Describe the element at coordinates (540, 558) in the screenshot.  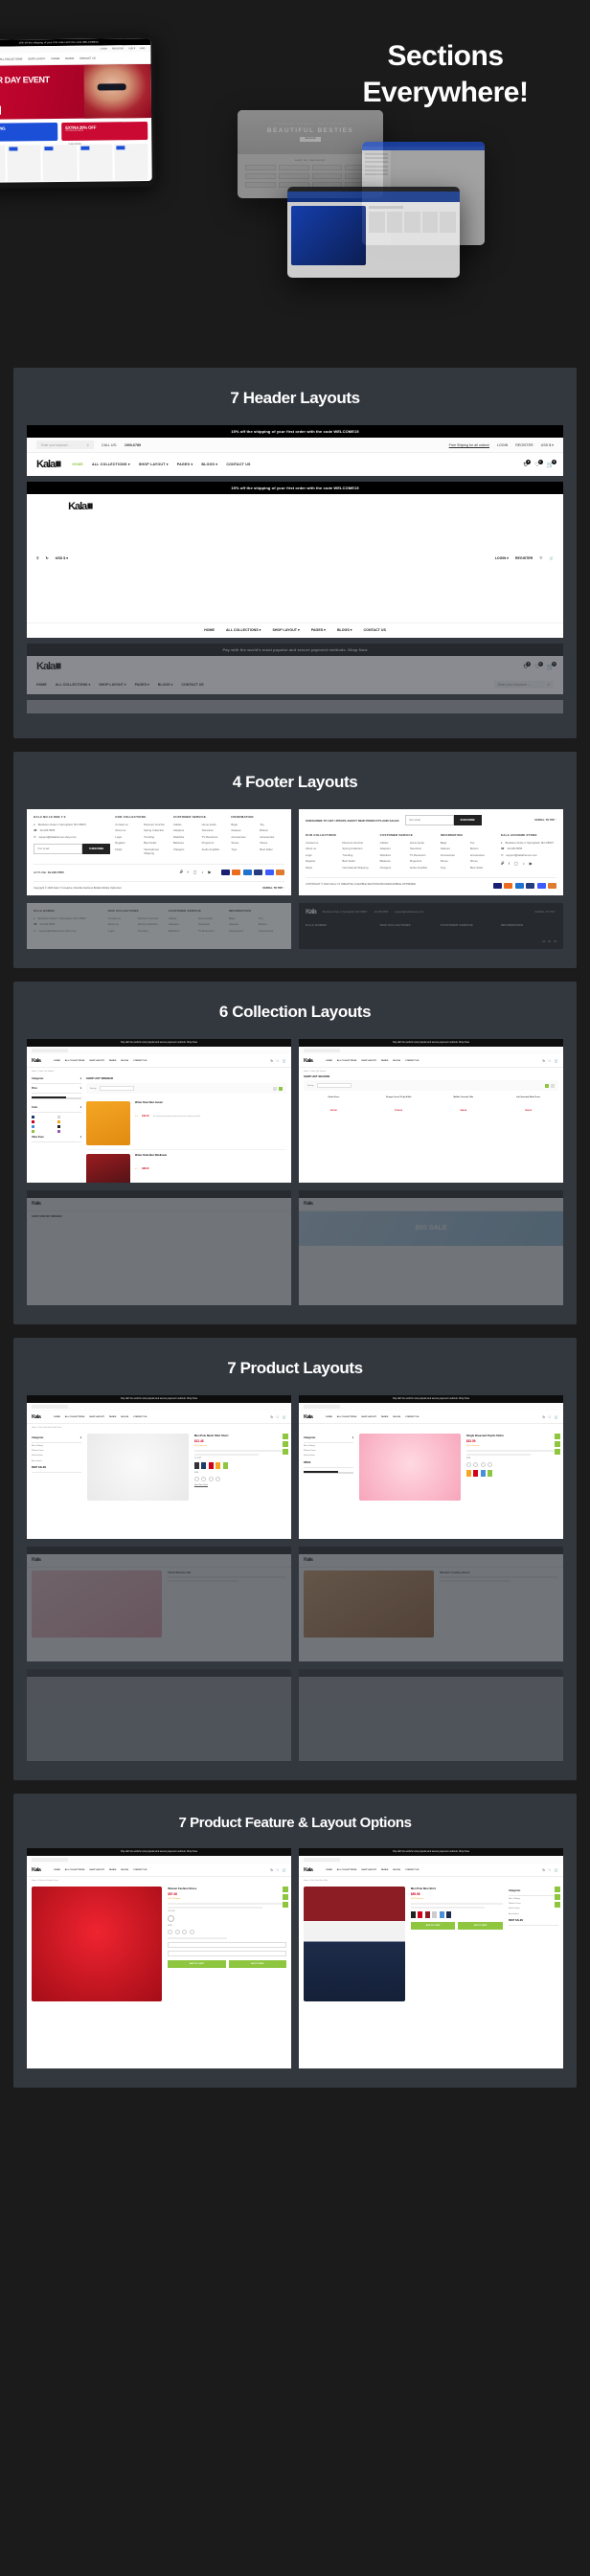
I see `wishlist-icon: ♡` at that location.